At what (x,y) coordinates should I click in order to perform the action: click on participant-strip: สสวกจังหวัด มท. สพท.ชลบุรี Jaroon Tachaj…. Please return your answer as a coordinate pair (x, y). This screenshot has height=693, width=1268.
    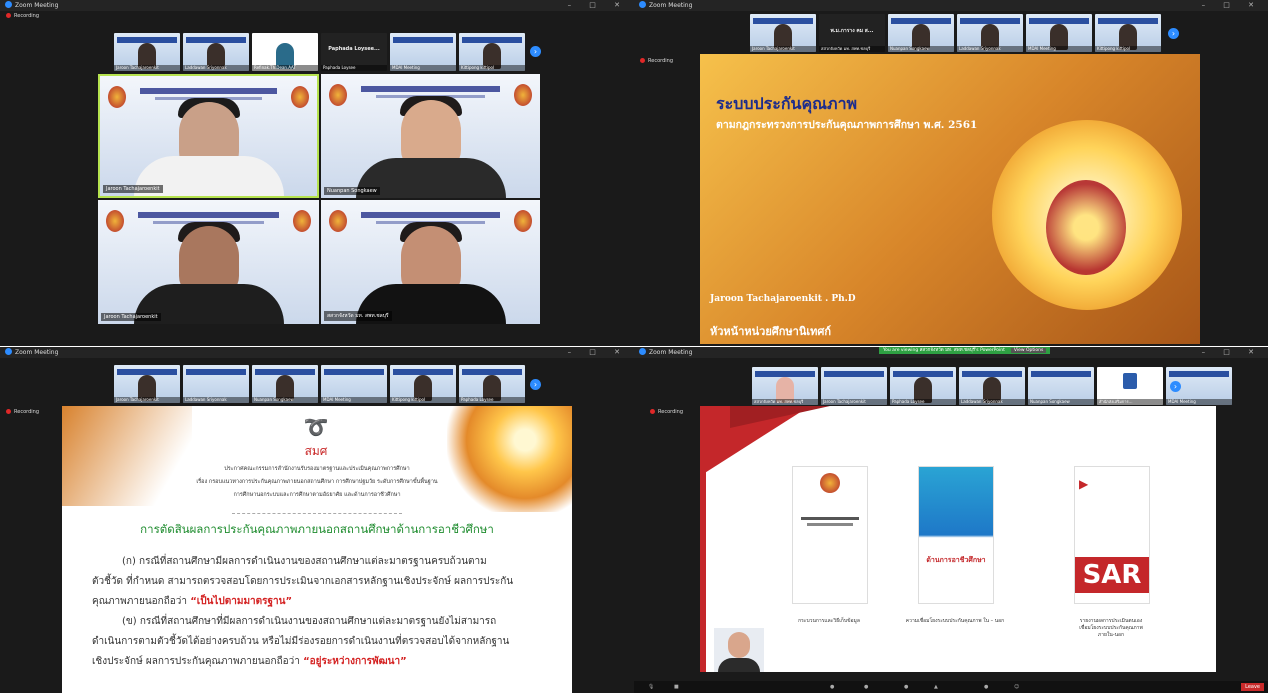
    Looking at the image, I should click on (992, 386).